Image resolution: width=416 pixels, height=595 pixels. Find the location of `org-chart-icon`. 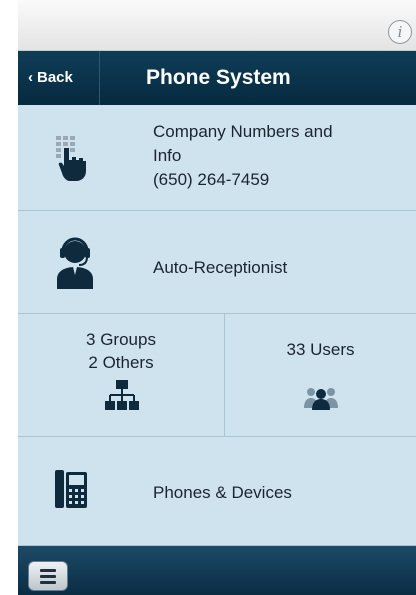

org-chart-icon is located at coordinates (122, 395).